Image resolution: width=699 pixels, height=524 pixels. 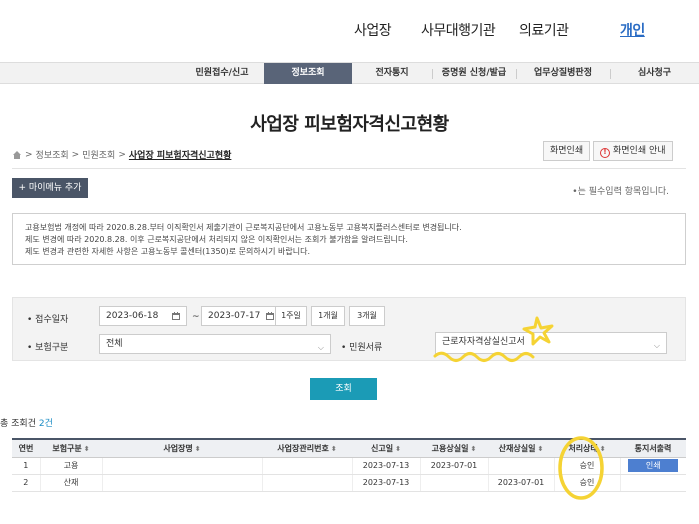 What do you see at coordinates (392, 73) in the screenshot?
I see `menu-e-notice: 전자통지` at bounding box center [392, 73].